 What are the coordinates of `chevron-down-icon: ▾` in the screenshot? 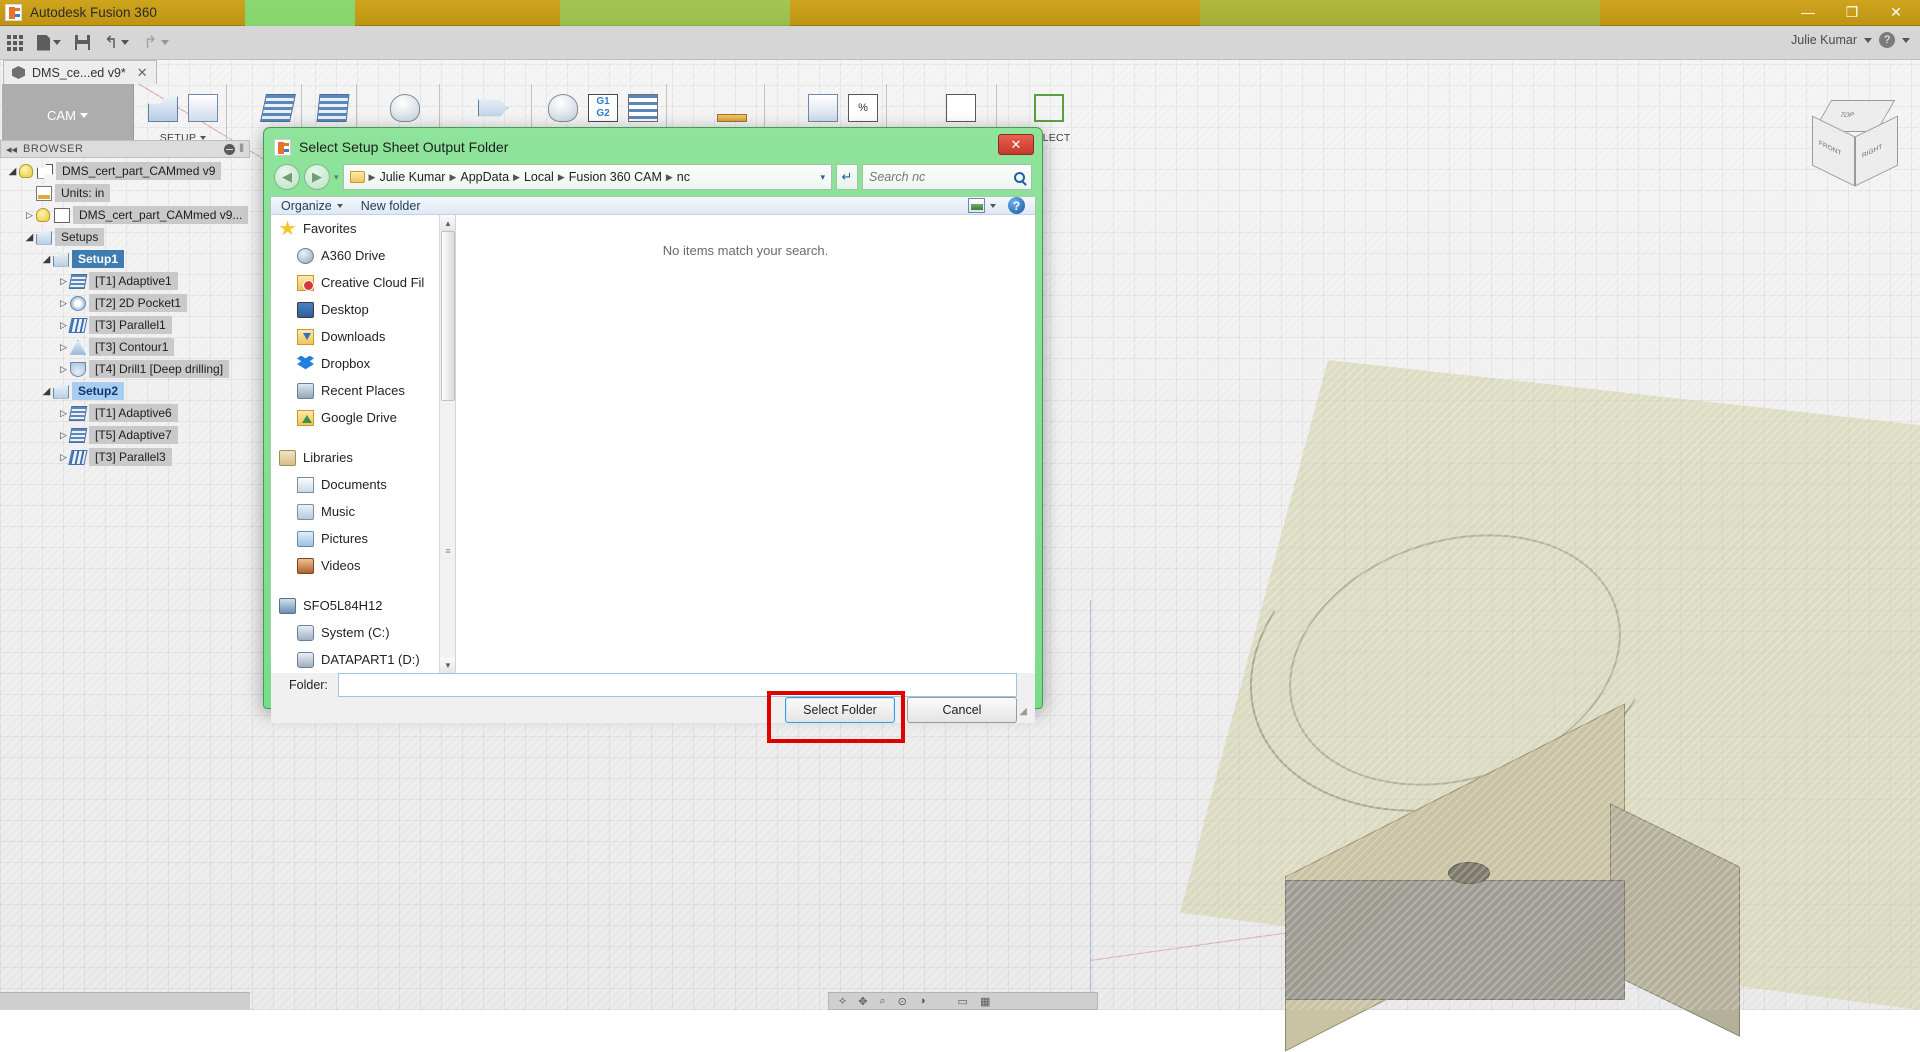 It's located at (822, 177).